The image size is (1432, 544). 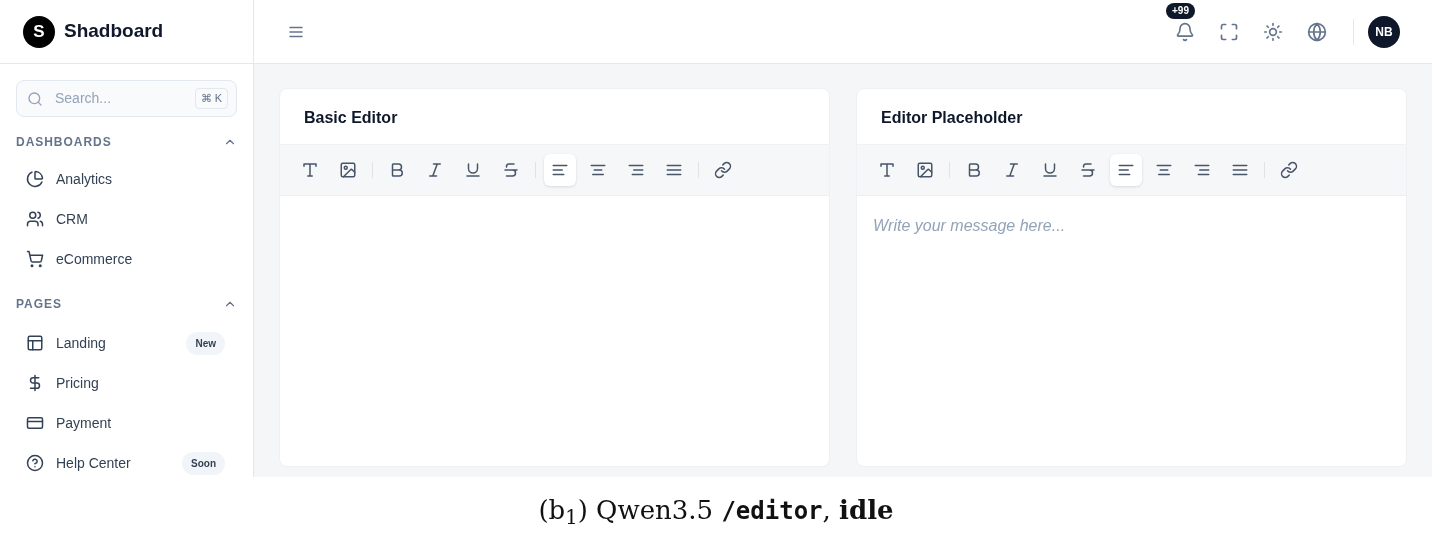 What do you see at coordinates (35, 463) in the screenshot?
I see `help-icon` at bounding box center [35, 463].